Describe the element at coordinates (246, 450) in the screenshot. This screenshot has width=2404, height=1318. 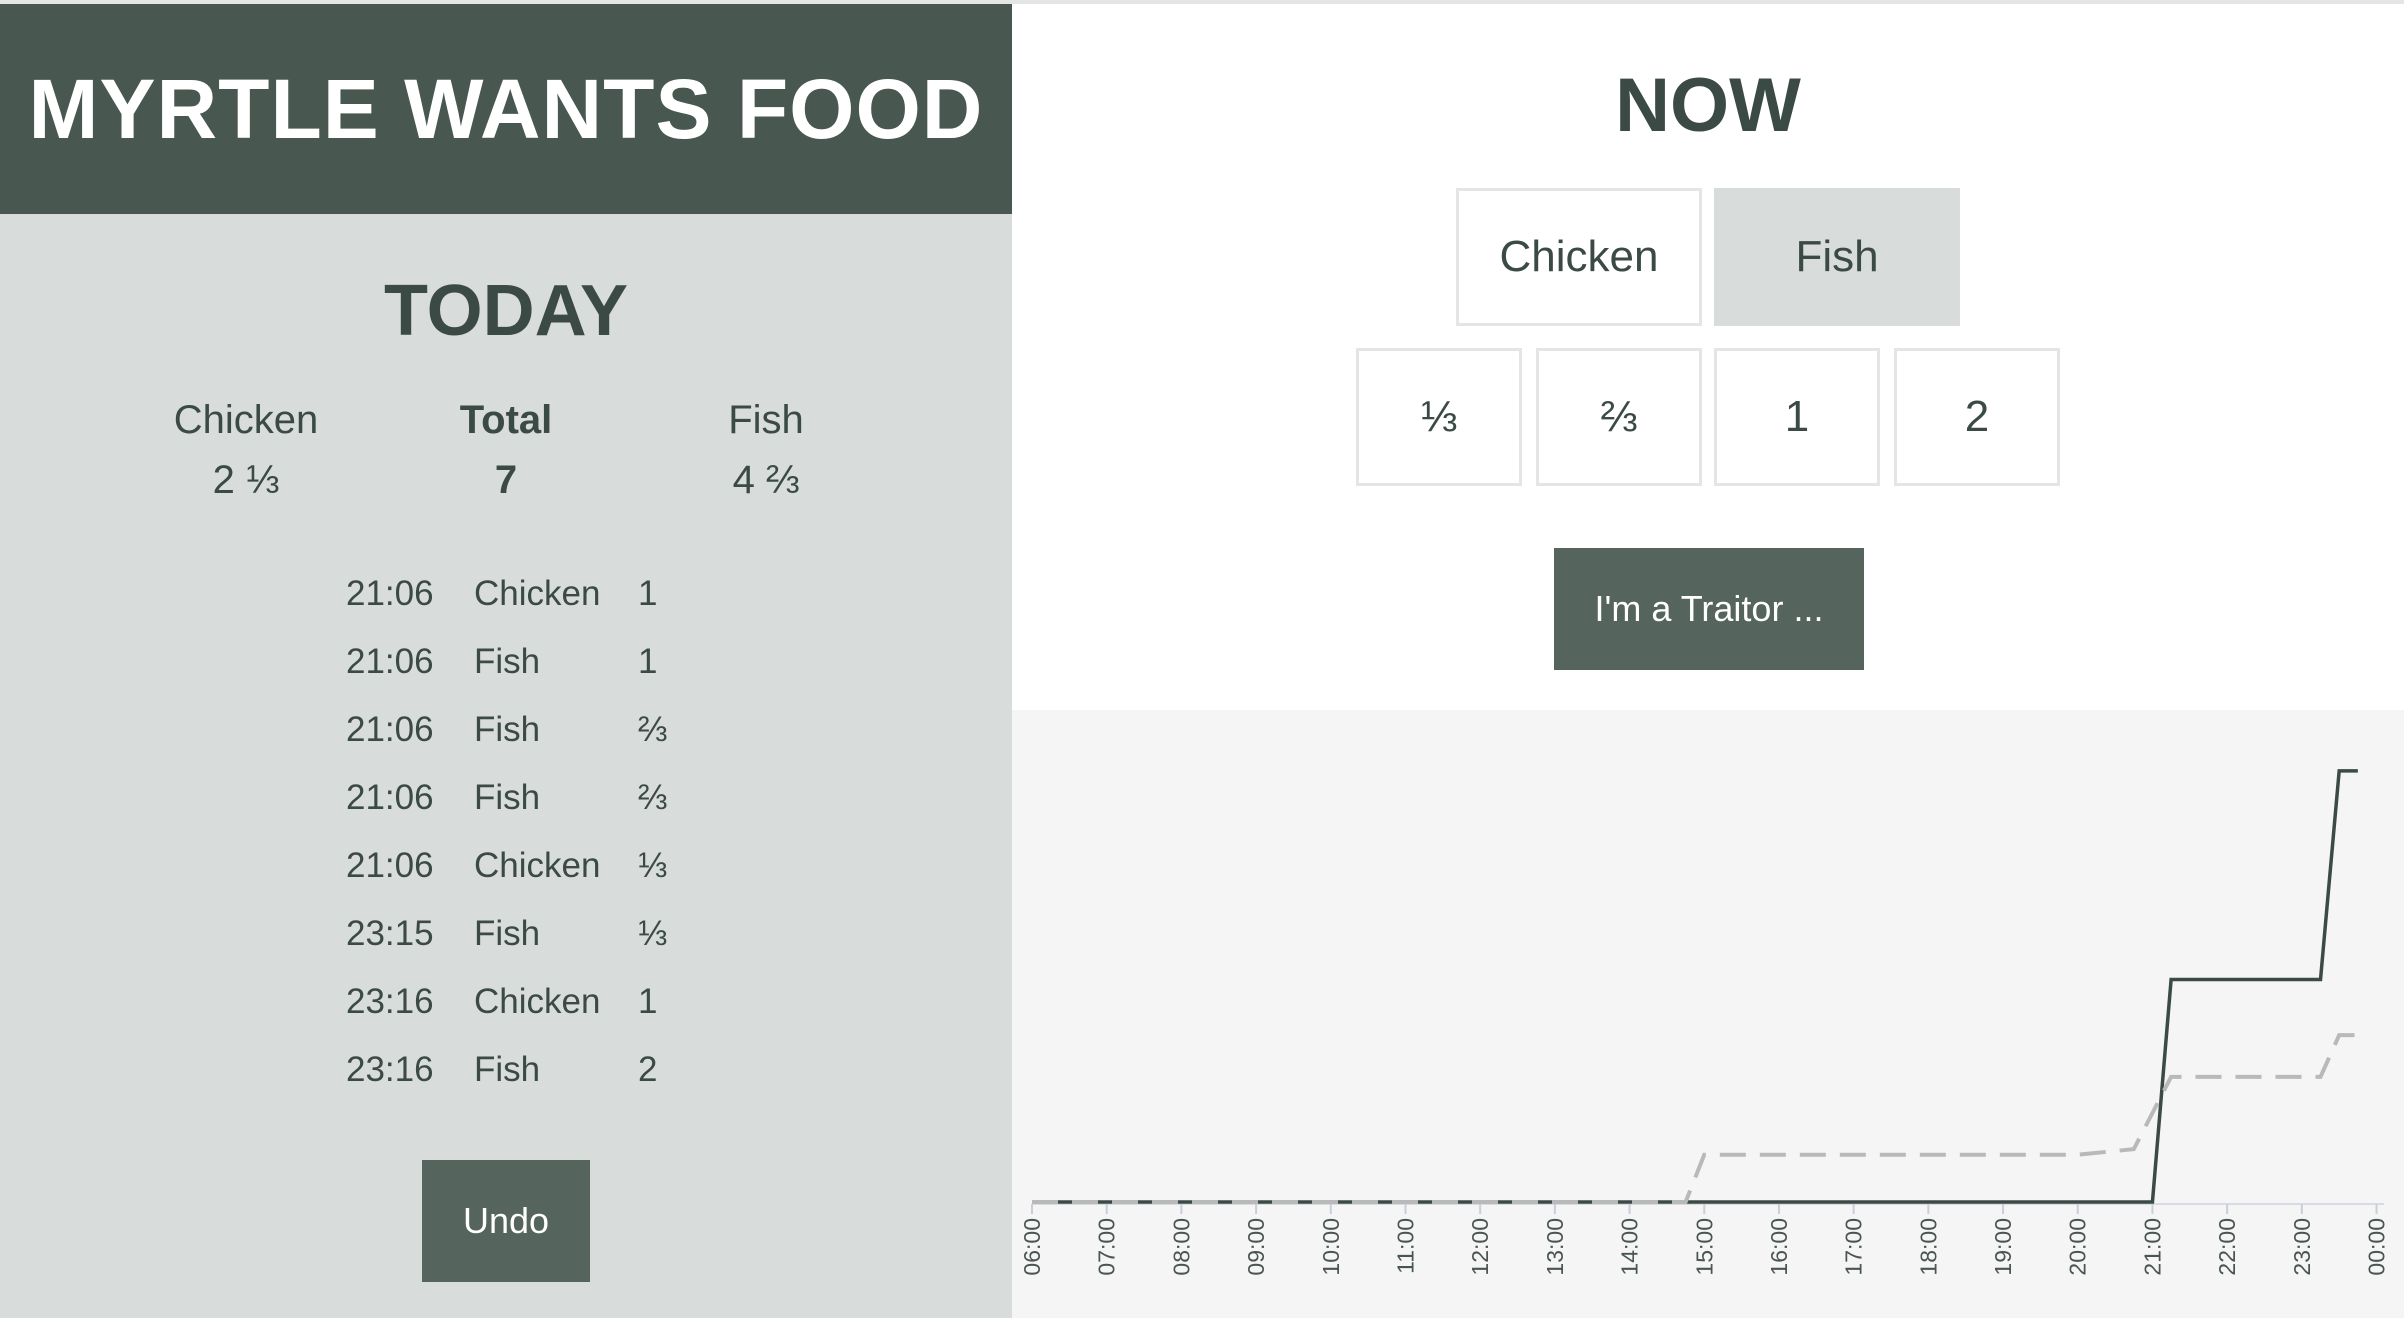
I see `summary-chicken: Chicken 2 ⅓` at that location.